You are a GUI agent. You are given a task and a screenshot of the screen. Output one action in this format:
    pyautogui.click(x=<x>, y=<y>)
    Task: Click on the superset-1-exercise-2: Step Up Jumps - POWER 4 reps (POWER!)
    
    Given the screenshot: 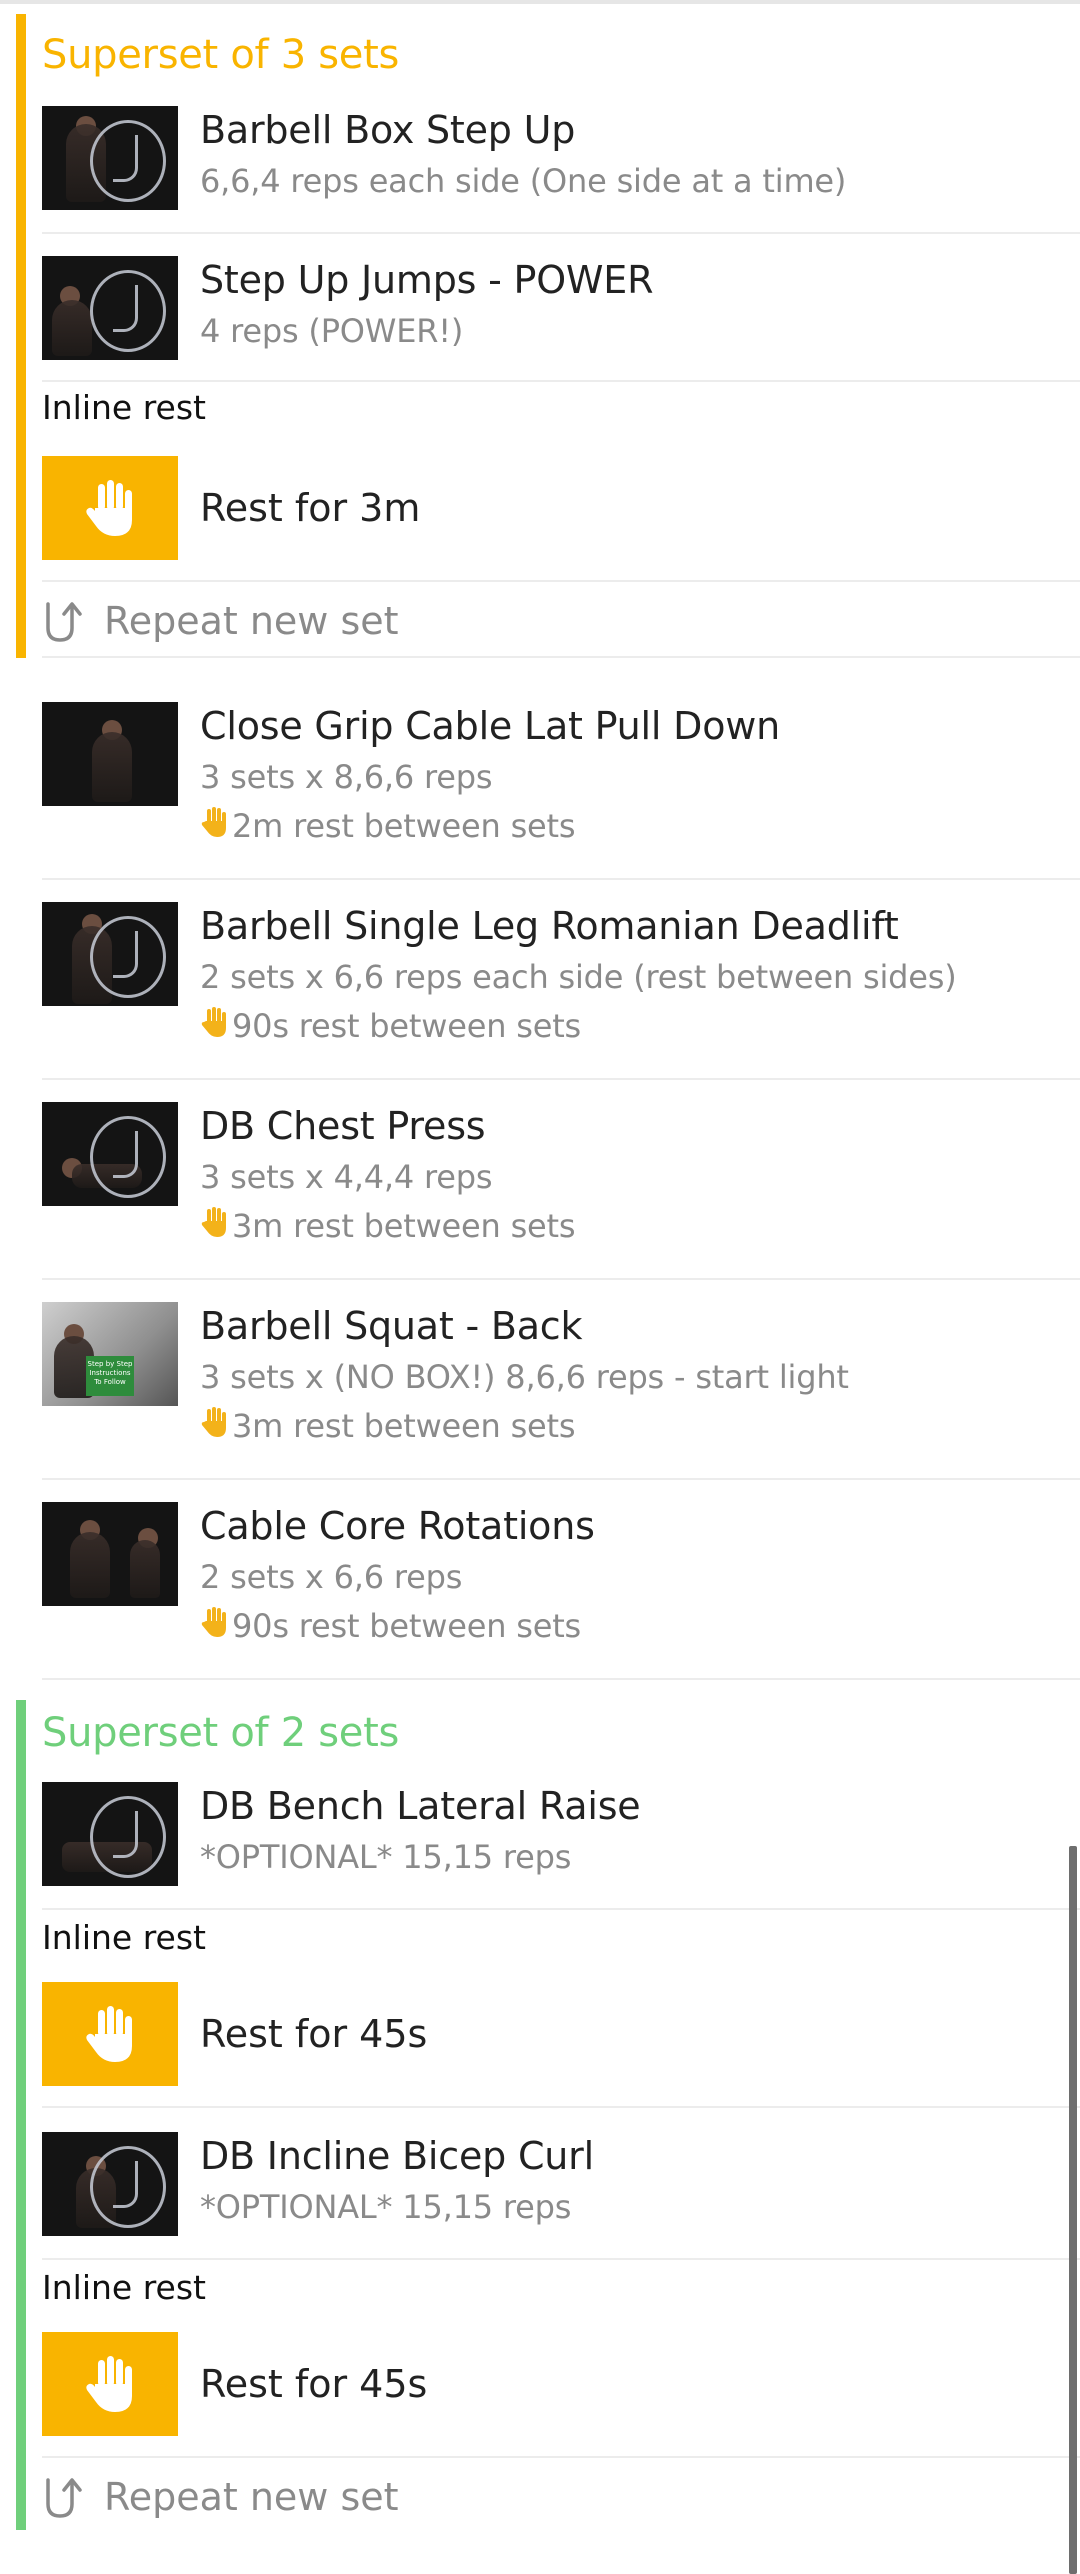 What is the action you would take?
    pyautogui.click(x=561, y=319)
    